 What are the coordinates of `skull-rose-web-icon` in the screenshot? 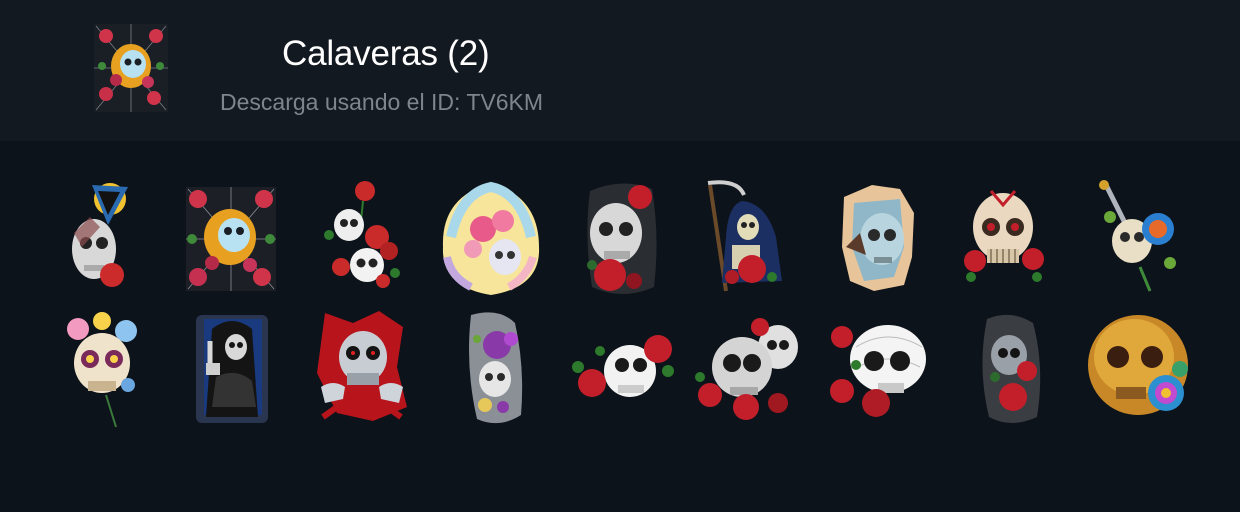 It's located at (131, 68).